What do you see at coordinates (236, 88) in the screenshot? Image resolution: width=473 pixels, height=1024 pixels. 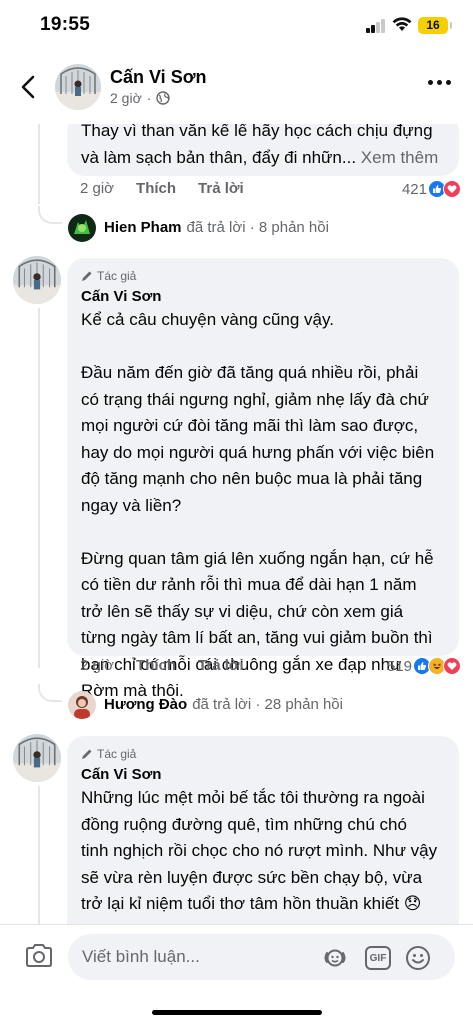 I see `post-header: Cấn Vi Sơn 2 giờ ·` at bounding box center [236, 88].